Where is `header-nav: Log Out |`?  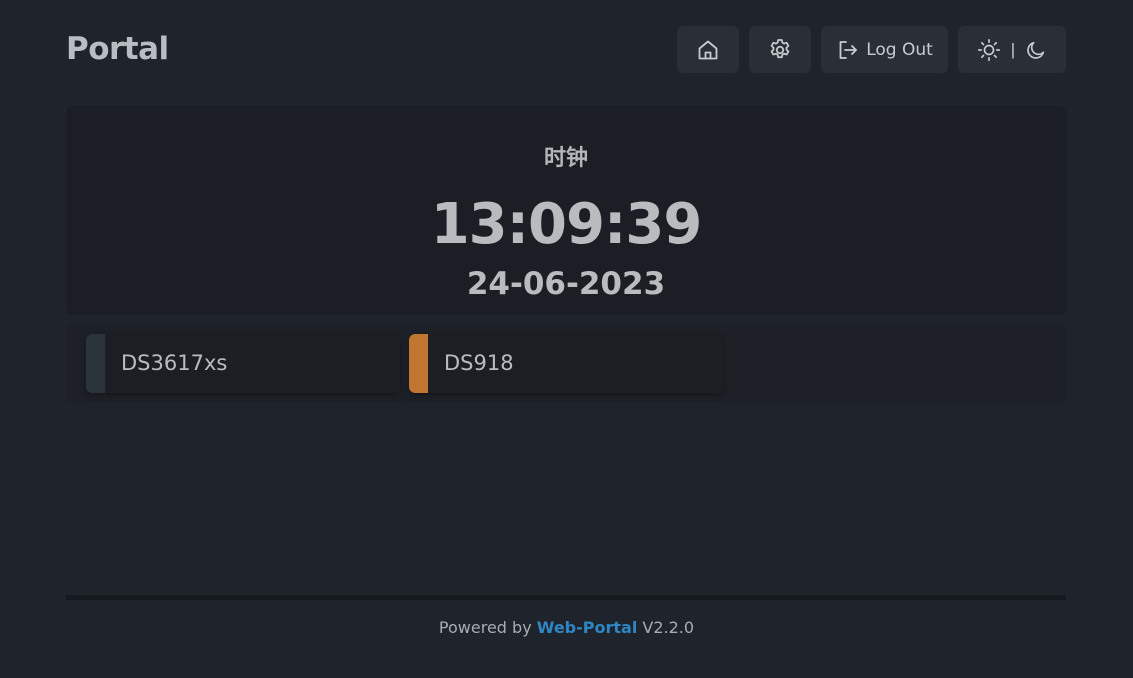
header-nav: Log Out | is located at coordinates (871, 49).